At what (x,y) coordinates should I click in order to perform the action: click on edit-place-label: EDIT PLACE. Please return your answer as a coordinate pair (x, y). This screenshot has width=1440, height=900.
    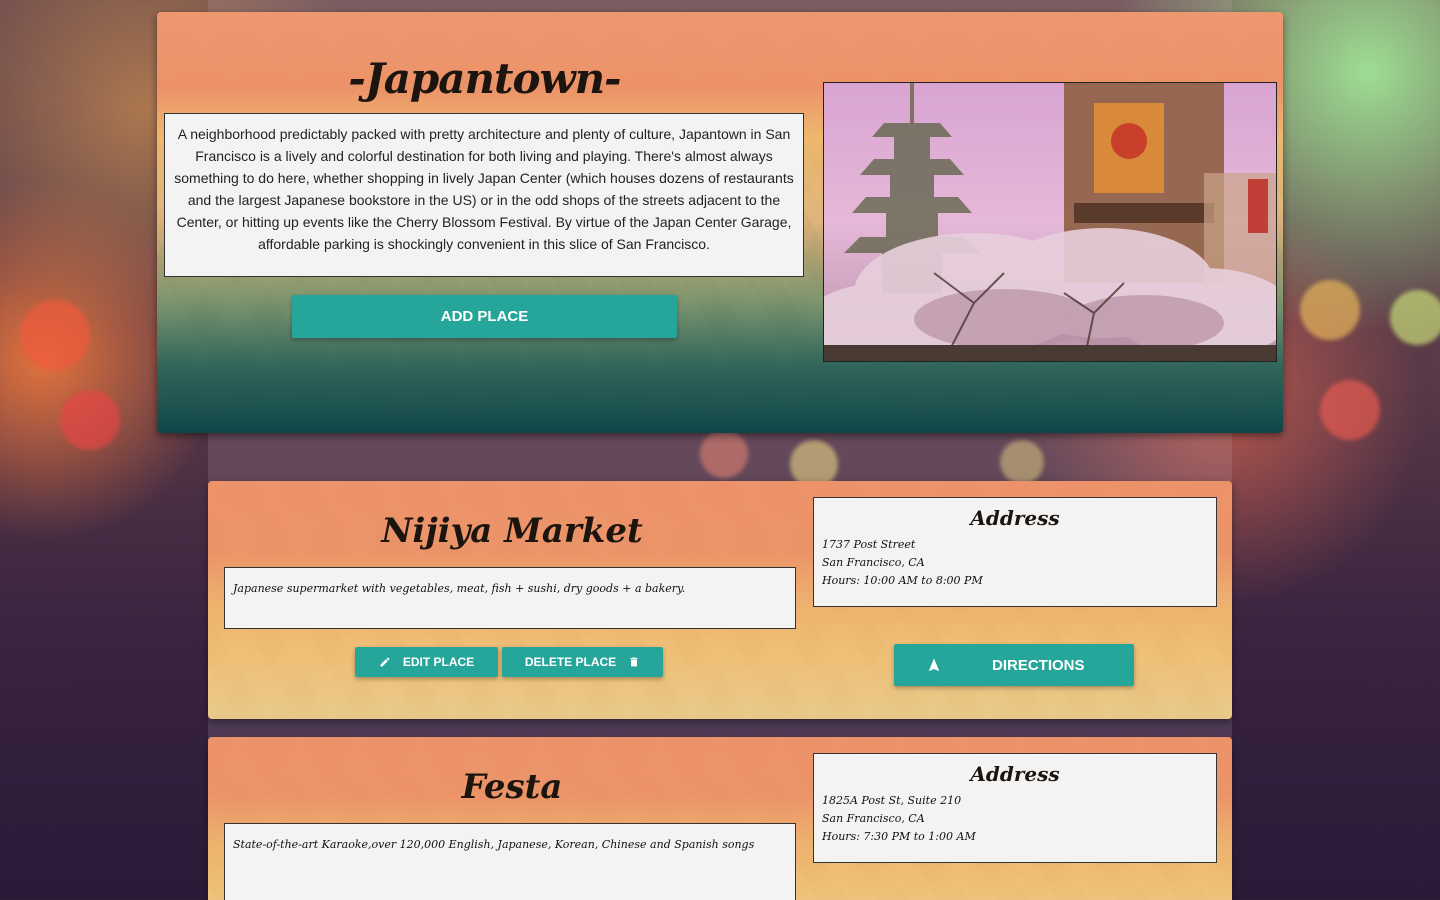
    Looking at the image, I should click on (438, 662).